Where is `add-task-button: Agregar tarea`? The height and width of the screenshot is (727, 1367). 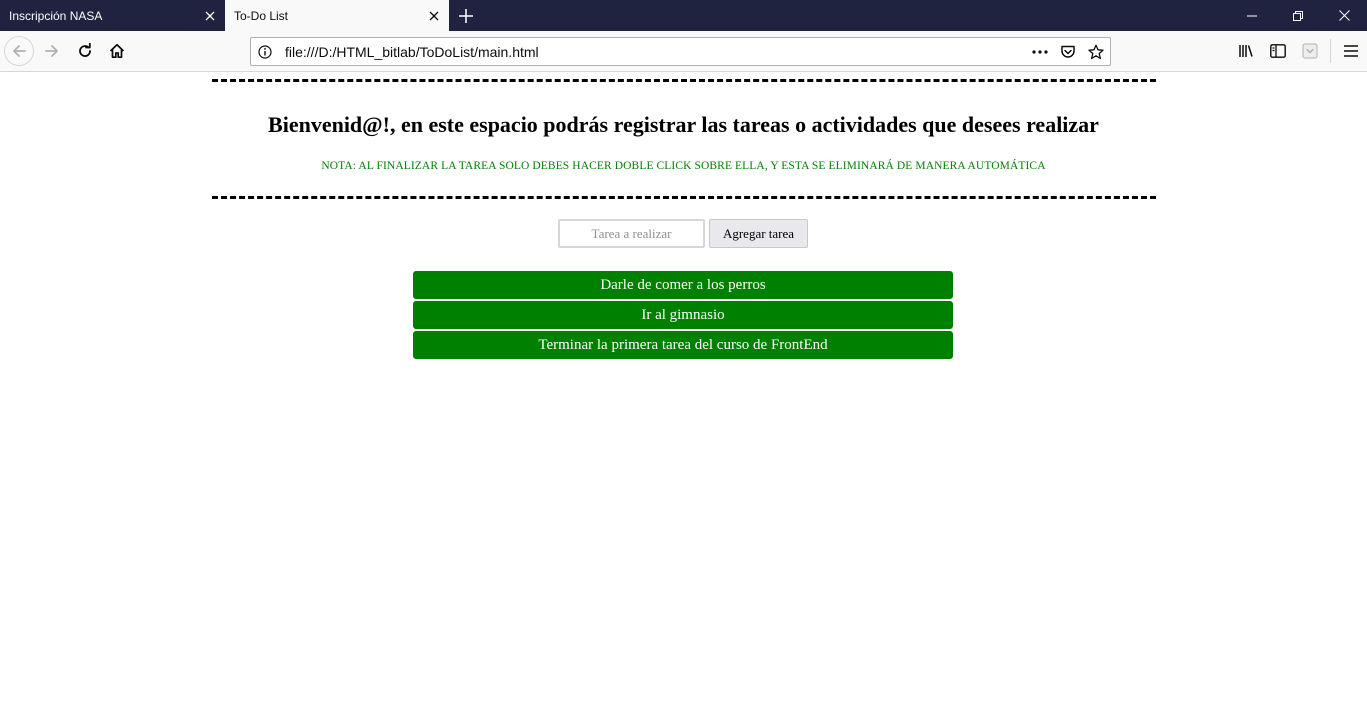
add-task-button: Agregar tarea is located at coordinates (758, 233).